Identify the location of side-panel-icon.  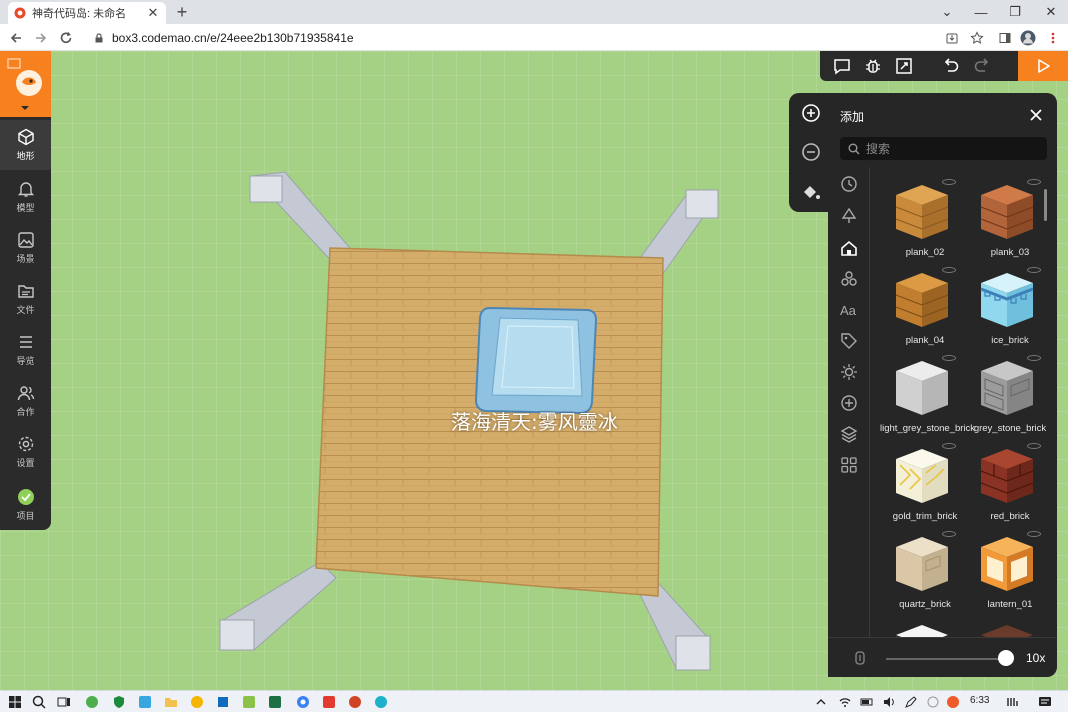
(1005, 38).